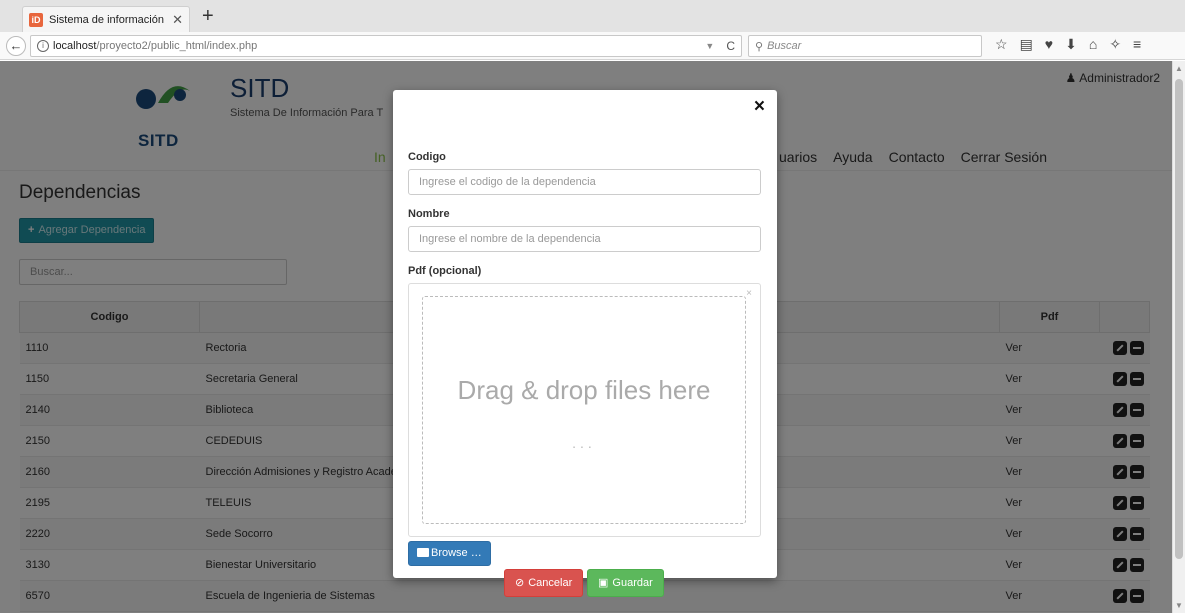 The width and height of the screenshot is (1185, 613). What do you see at coordinates (1137, 44) in the screenshot?
I see `menu-icon: ≡` at bounding box center [1137, 44].